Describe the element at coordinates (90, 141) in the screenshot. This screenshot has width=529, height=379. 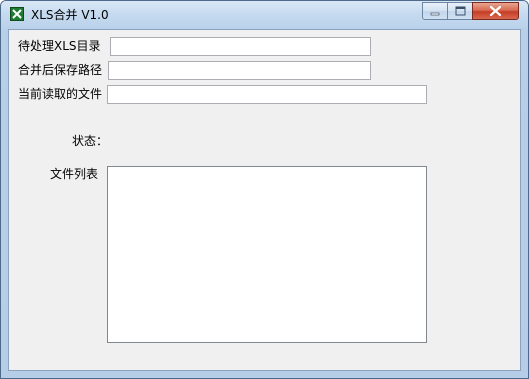
I see `status-label: 状态：` at that location.